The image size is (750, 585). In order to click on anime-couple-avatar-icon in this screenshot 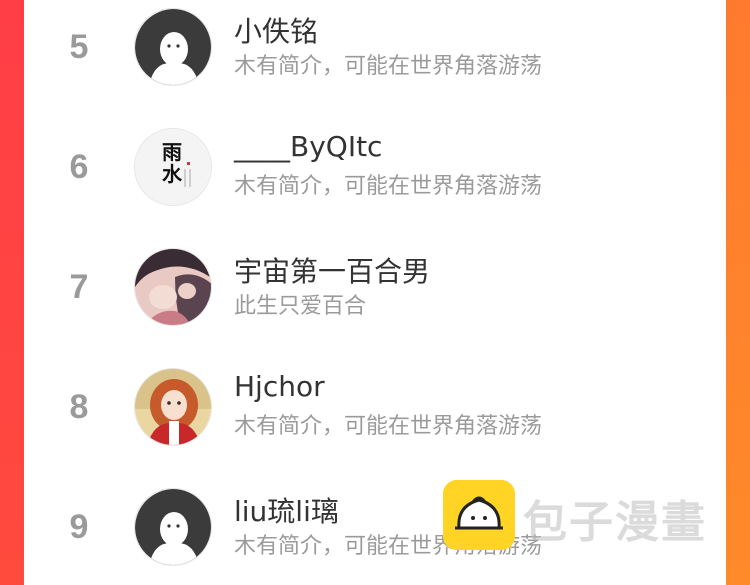, I will do `click(173, 287)`.